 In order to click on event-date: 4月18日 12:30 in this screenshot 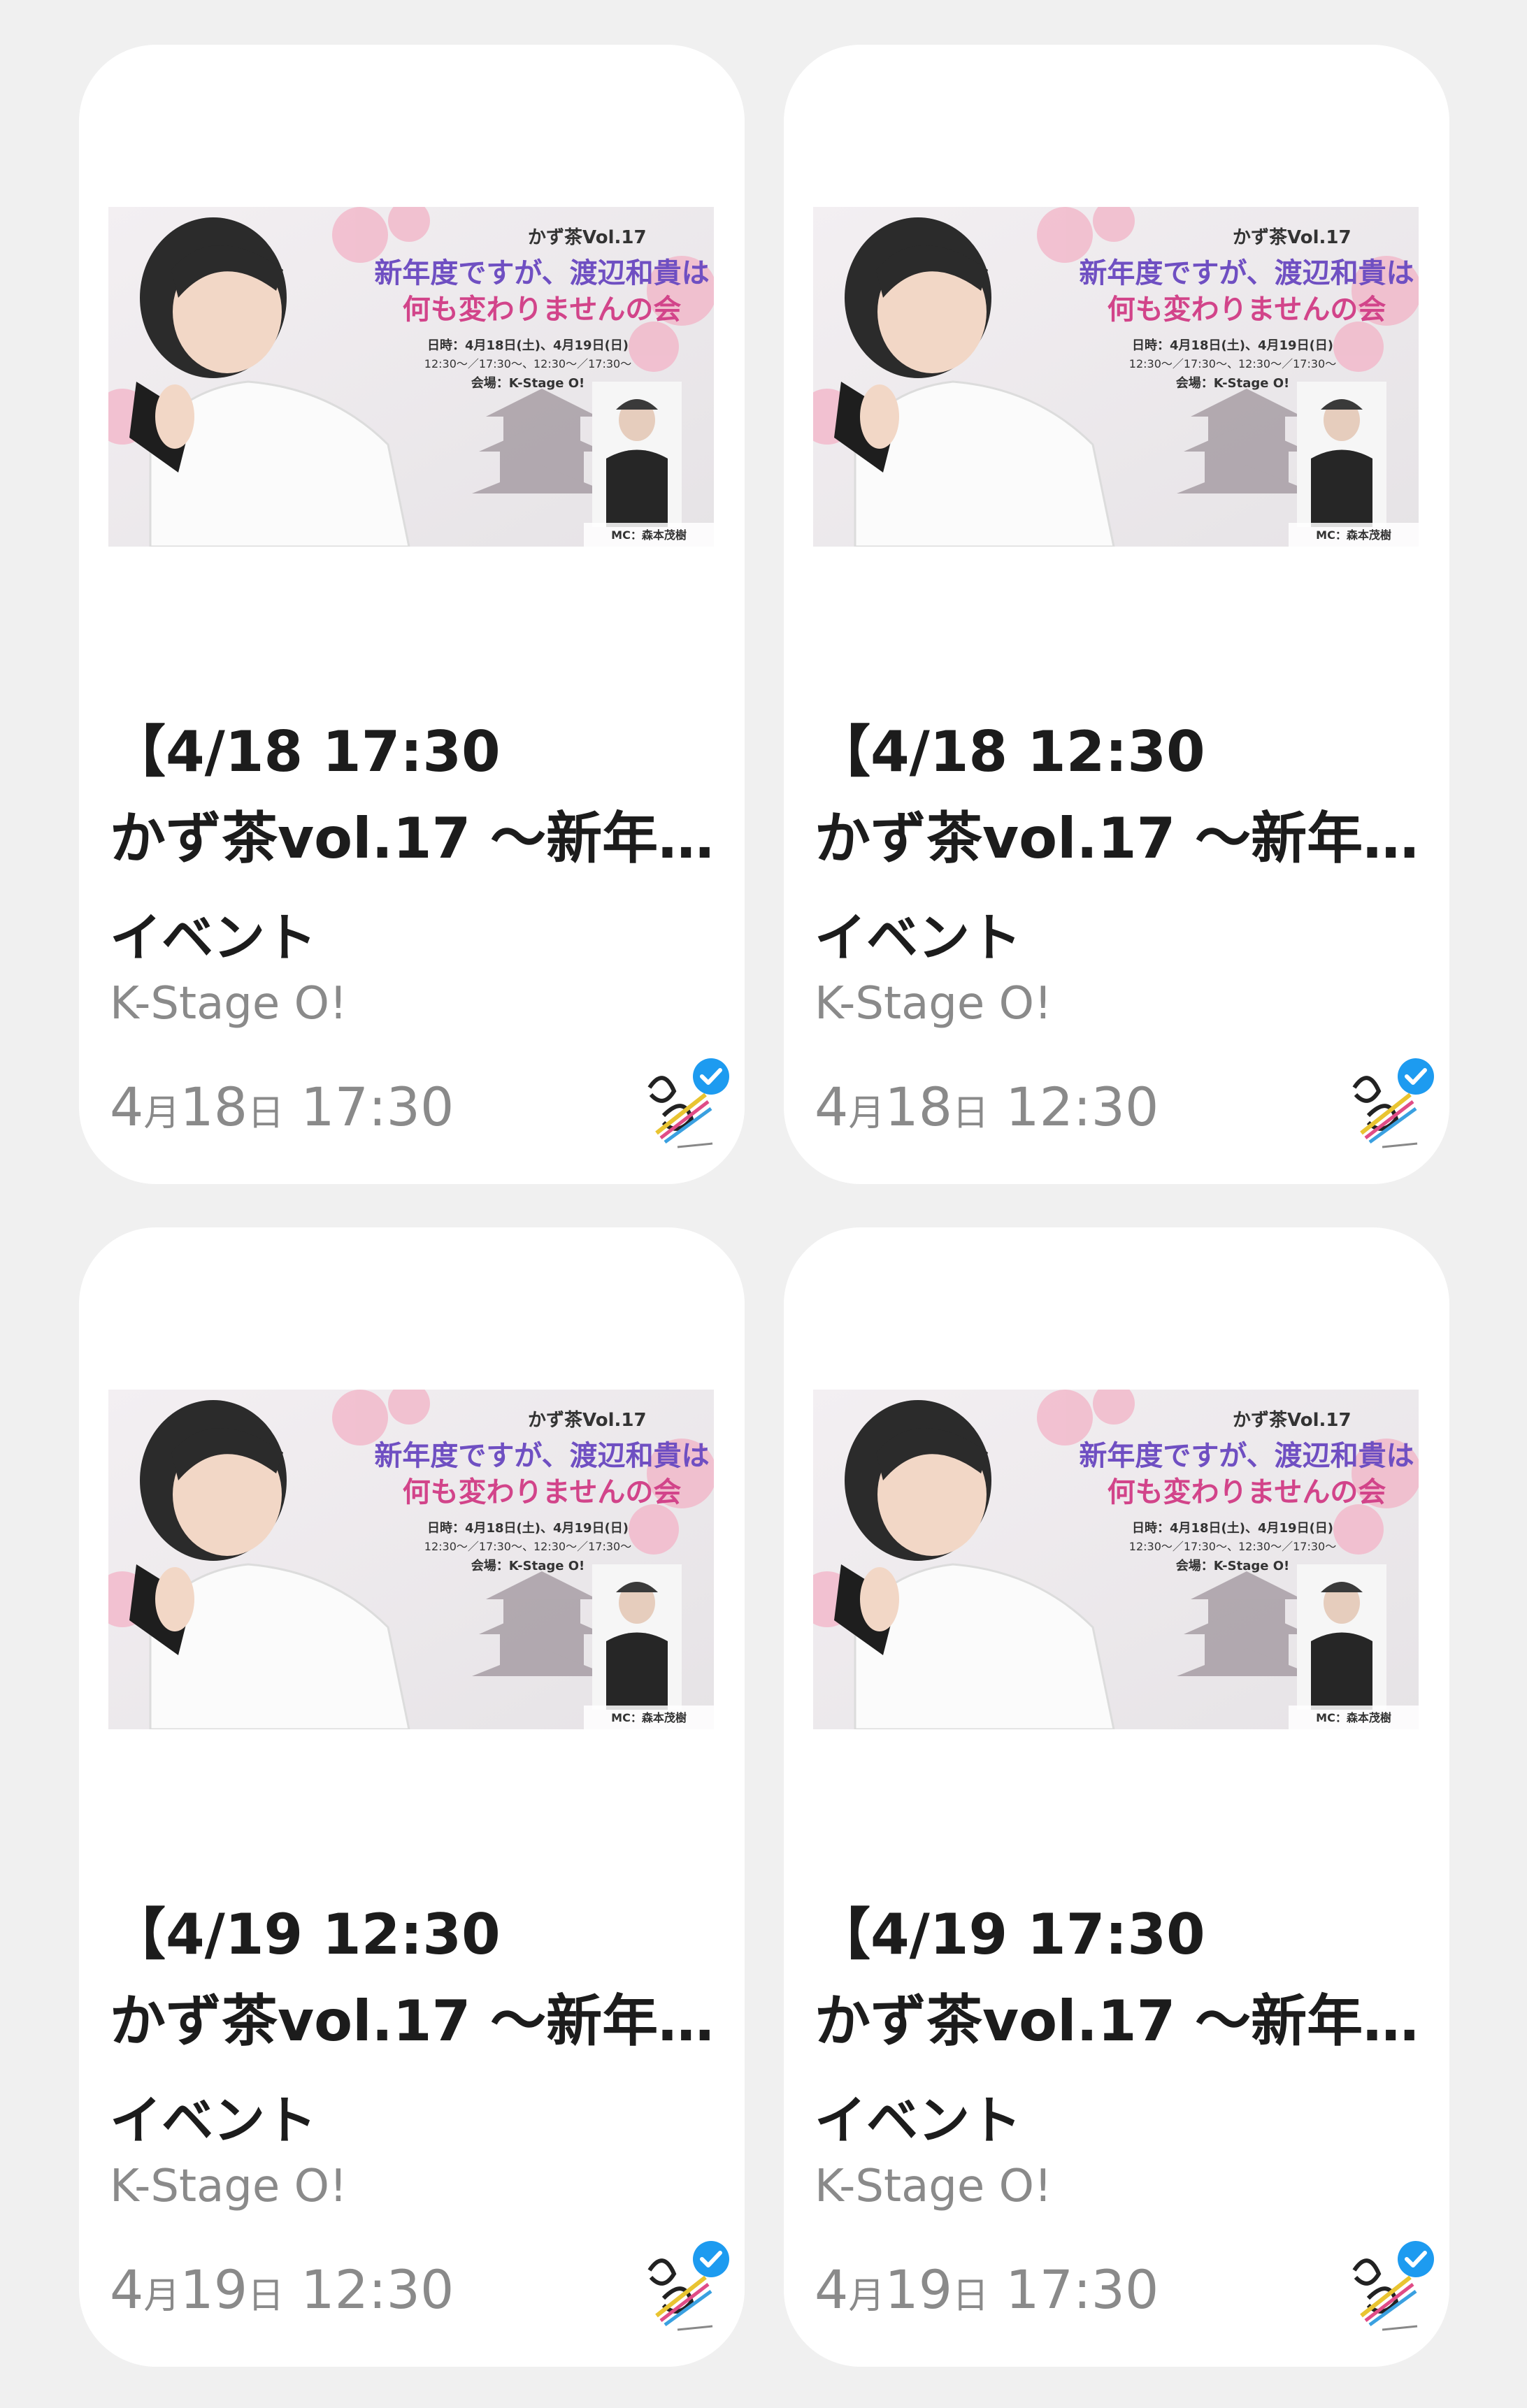, I will do `click(987, 1107)`.